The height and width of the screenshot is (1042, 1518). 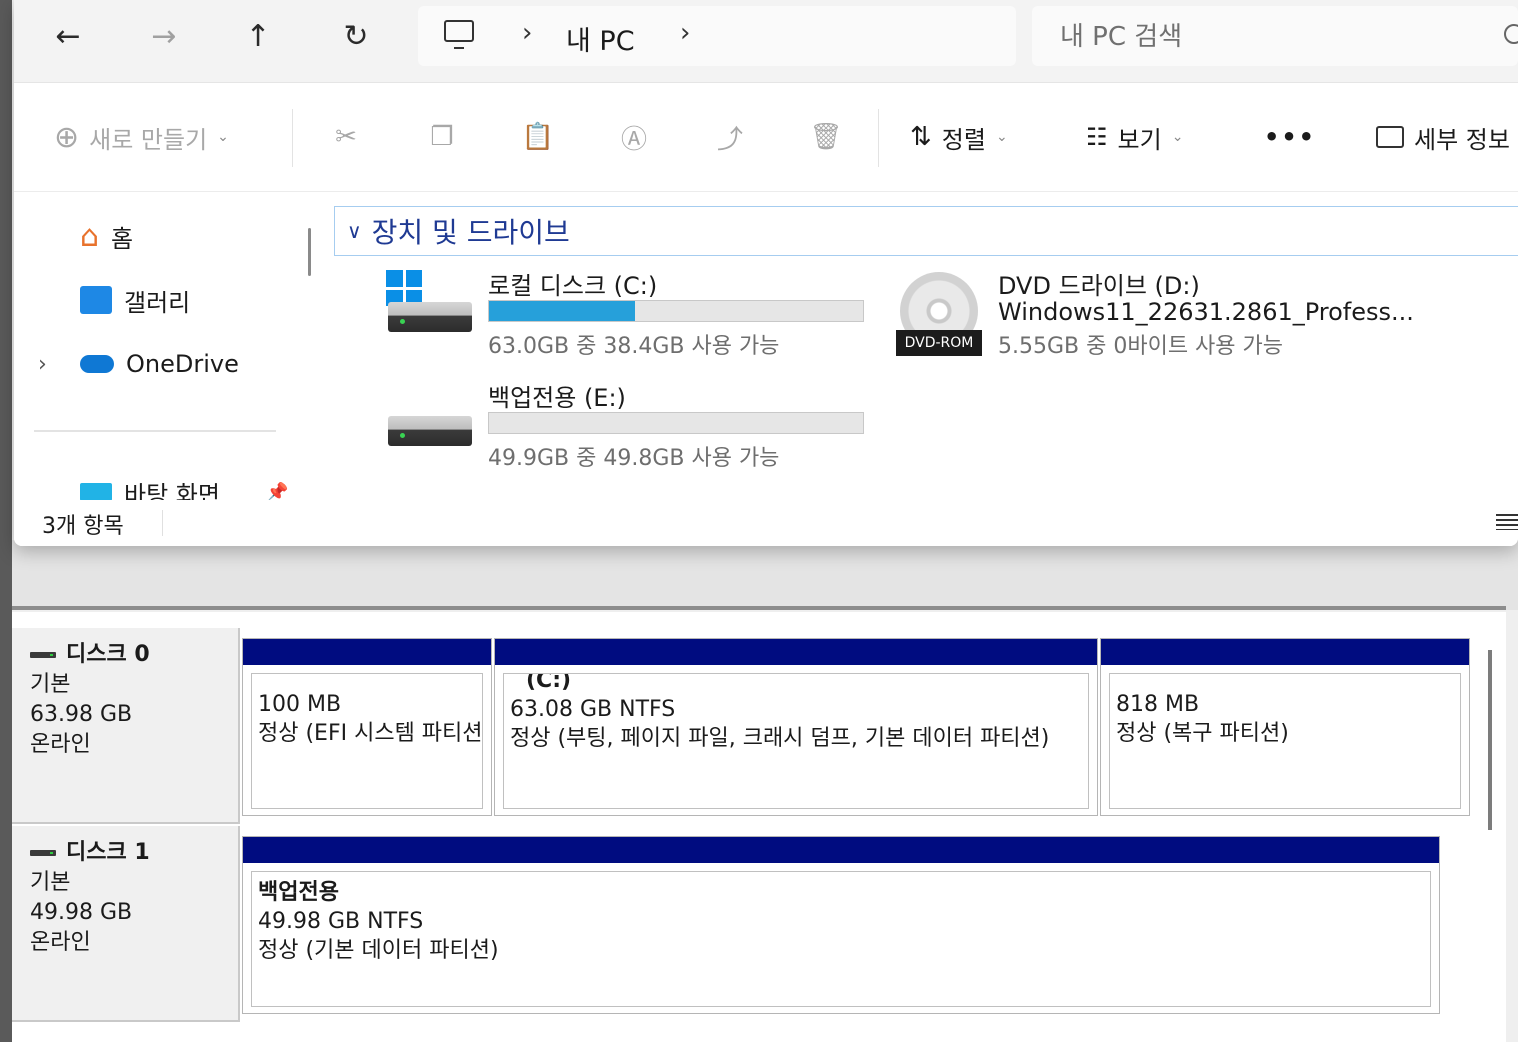 I want to click on refresh-icon: ↻, so click(x=356, y=36).